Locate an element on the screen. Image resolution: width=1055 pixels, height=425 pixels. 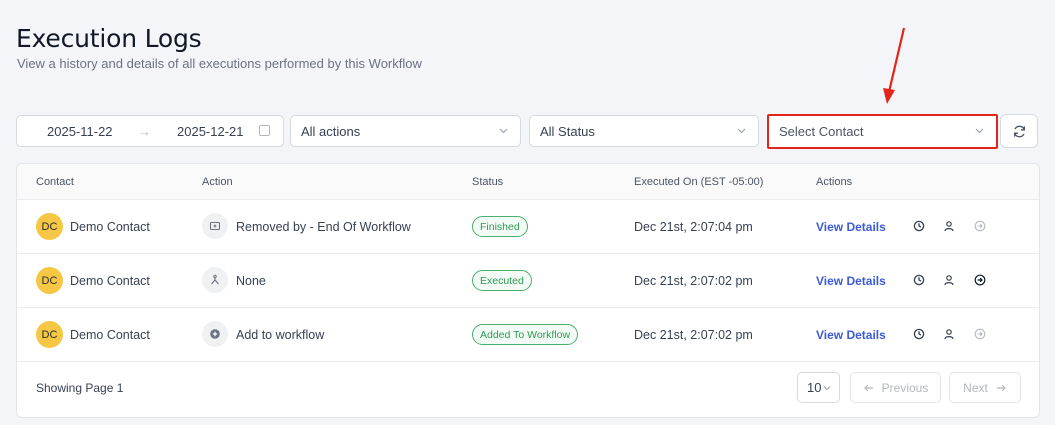
date-range-picker: 2025-11-22 → 2025-12-21 is located at coordinates (150, 131).